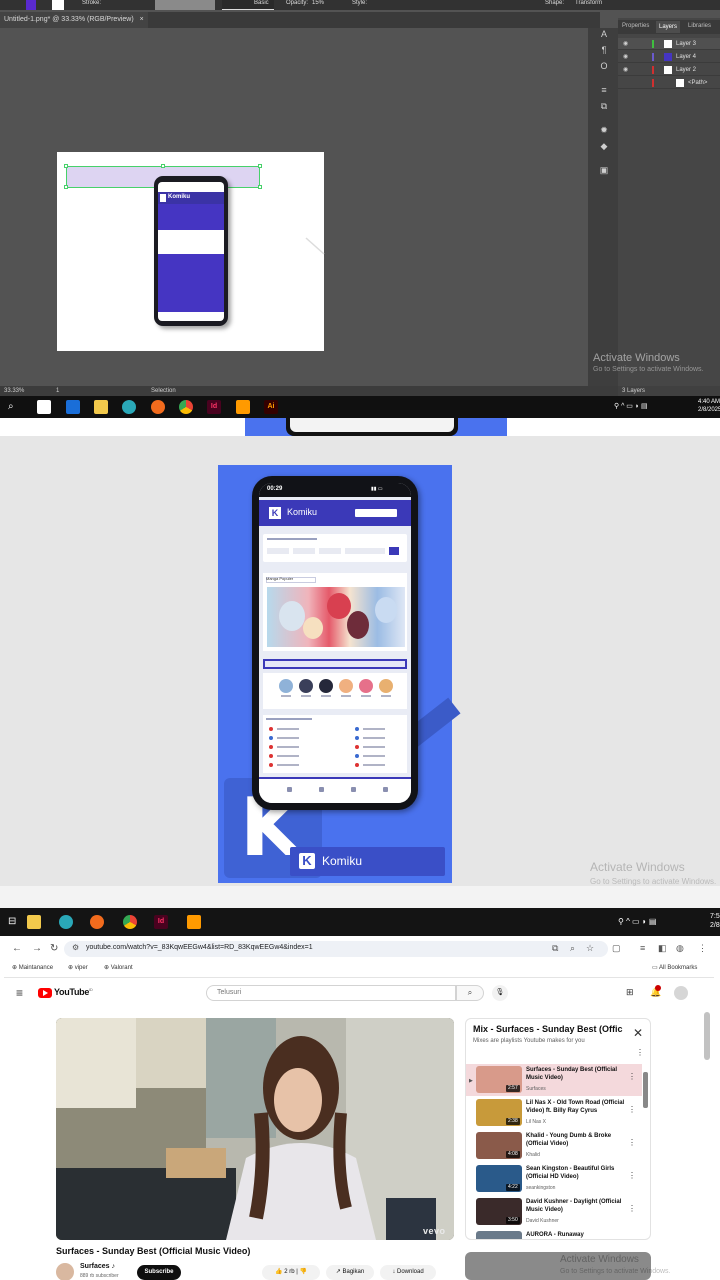 This screenshot has height=1280, width=720. What do you see at coordinates (500, 993) in the screenshot?
I see `mic-icon: 🎙` at bounding box center [500, 993].